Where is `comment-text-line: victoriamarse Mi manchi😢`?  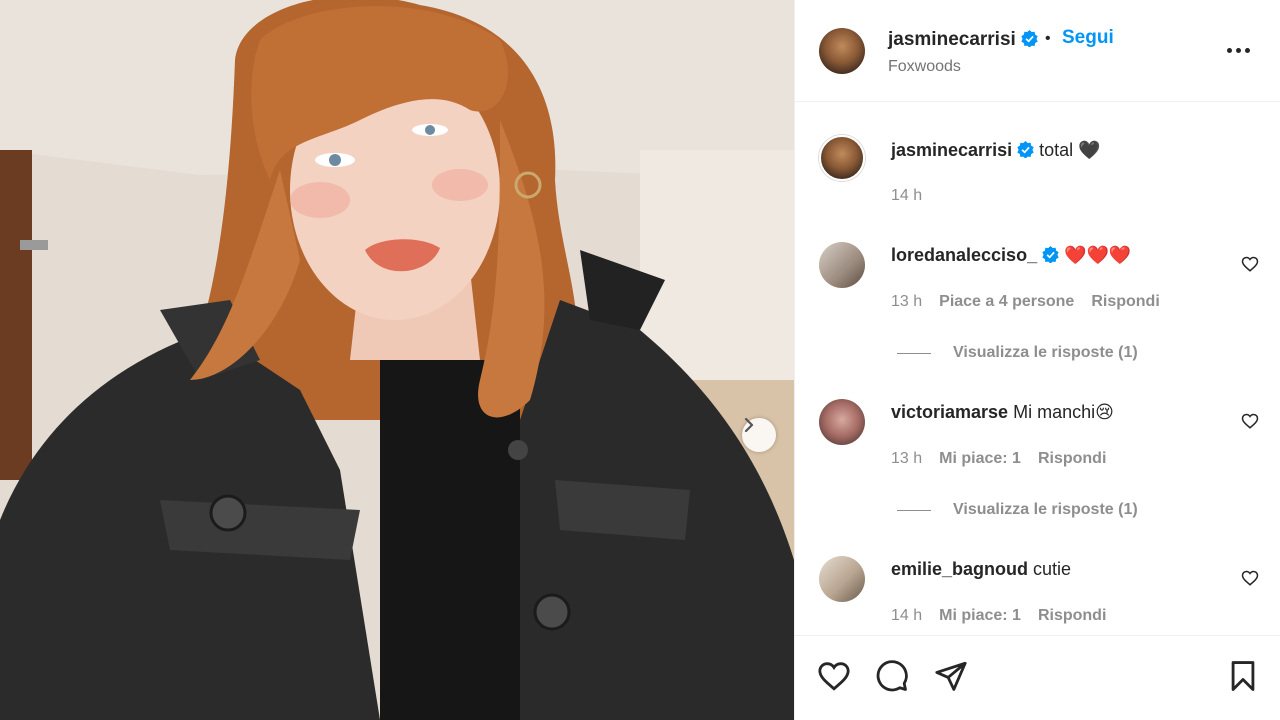 comment-text-line: victoriamarse Mi manchi😢 is located at coordinates (1002, 412).